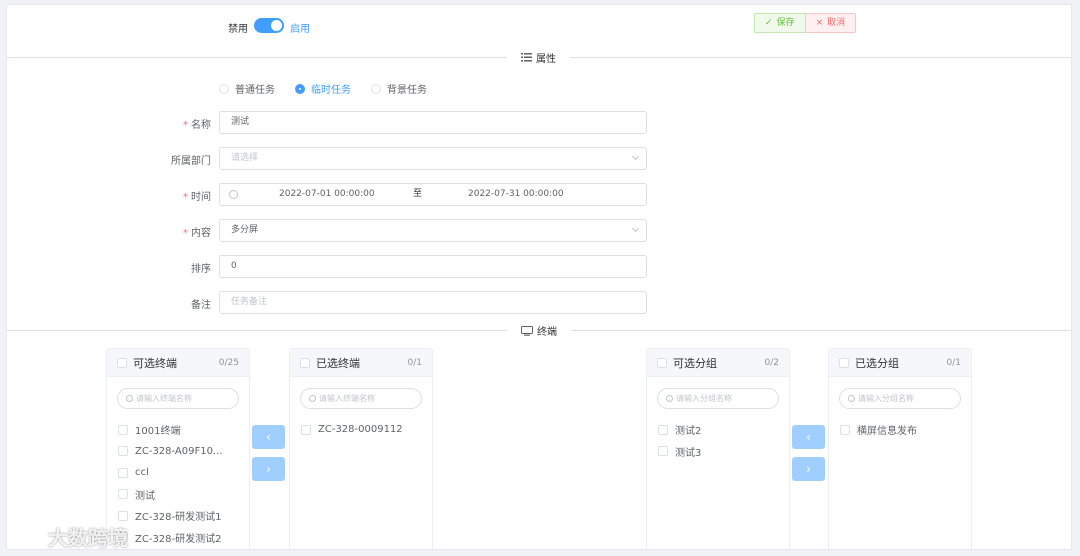  I want to click on radio-normal-task: 普通任务, so click(247, 88).